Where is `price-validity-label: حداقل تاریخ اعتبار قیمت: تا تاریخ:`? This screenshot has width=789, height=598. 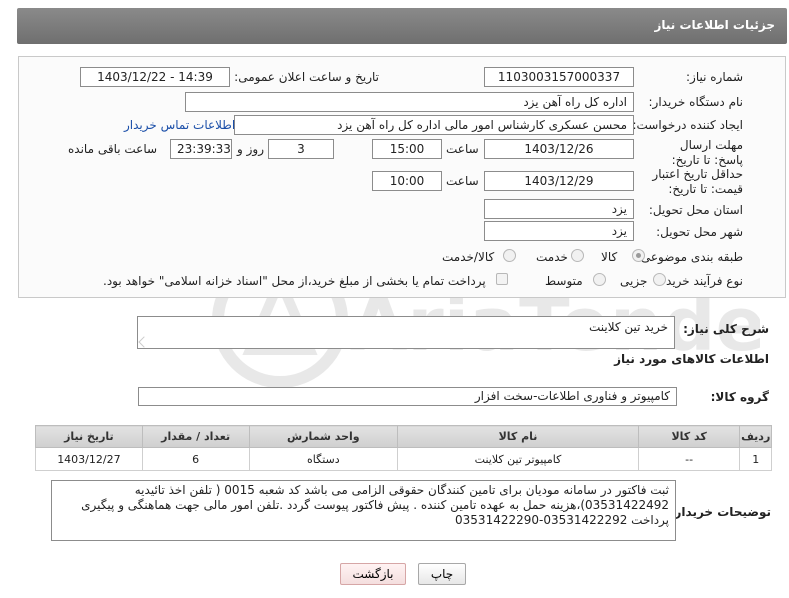
price-validity-label: حداقل تاریخ اعتبار قیمت: تا تاریخ: is located at coordinates (697, 181).